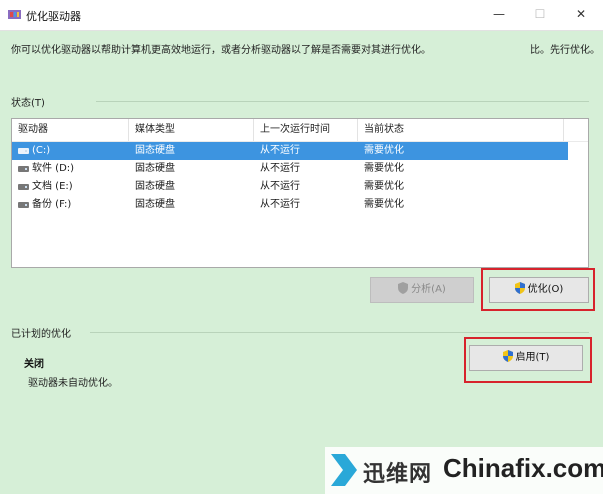 Image resolution: width=603 pixels, height=494 pixels. I want to click on list-header: 驱动器 媒体类型 上一次运行时间 当前状态, so click(300, 130).